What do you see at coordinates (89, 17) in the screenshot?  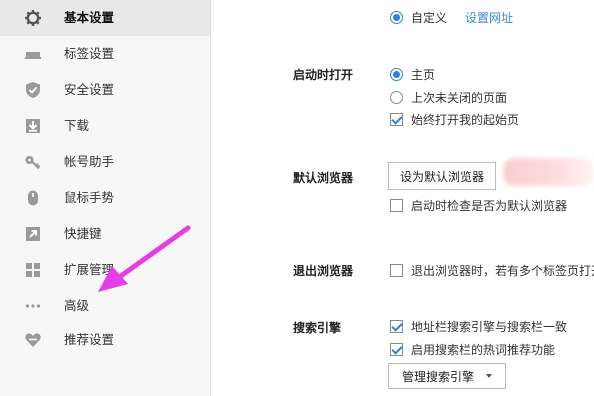 I see `sidebar-item-label: 基本设置` at bounding box center [89, 17].